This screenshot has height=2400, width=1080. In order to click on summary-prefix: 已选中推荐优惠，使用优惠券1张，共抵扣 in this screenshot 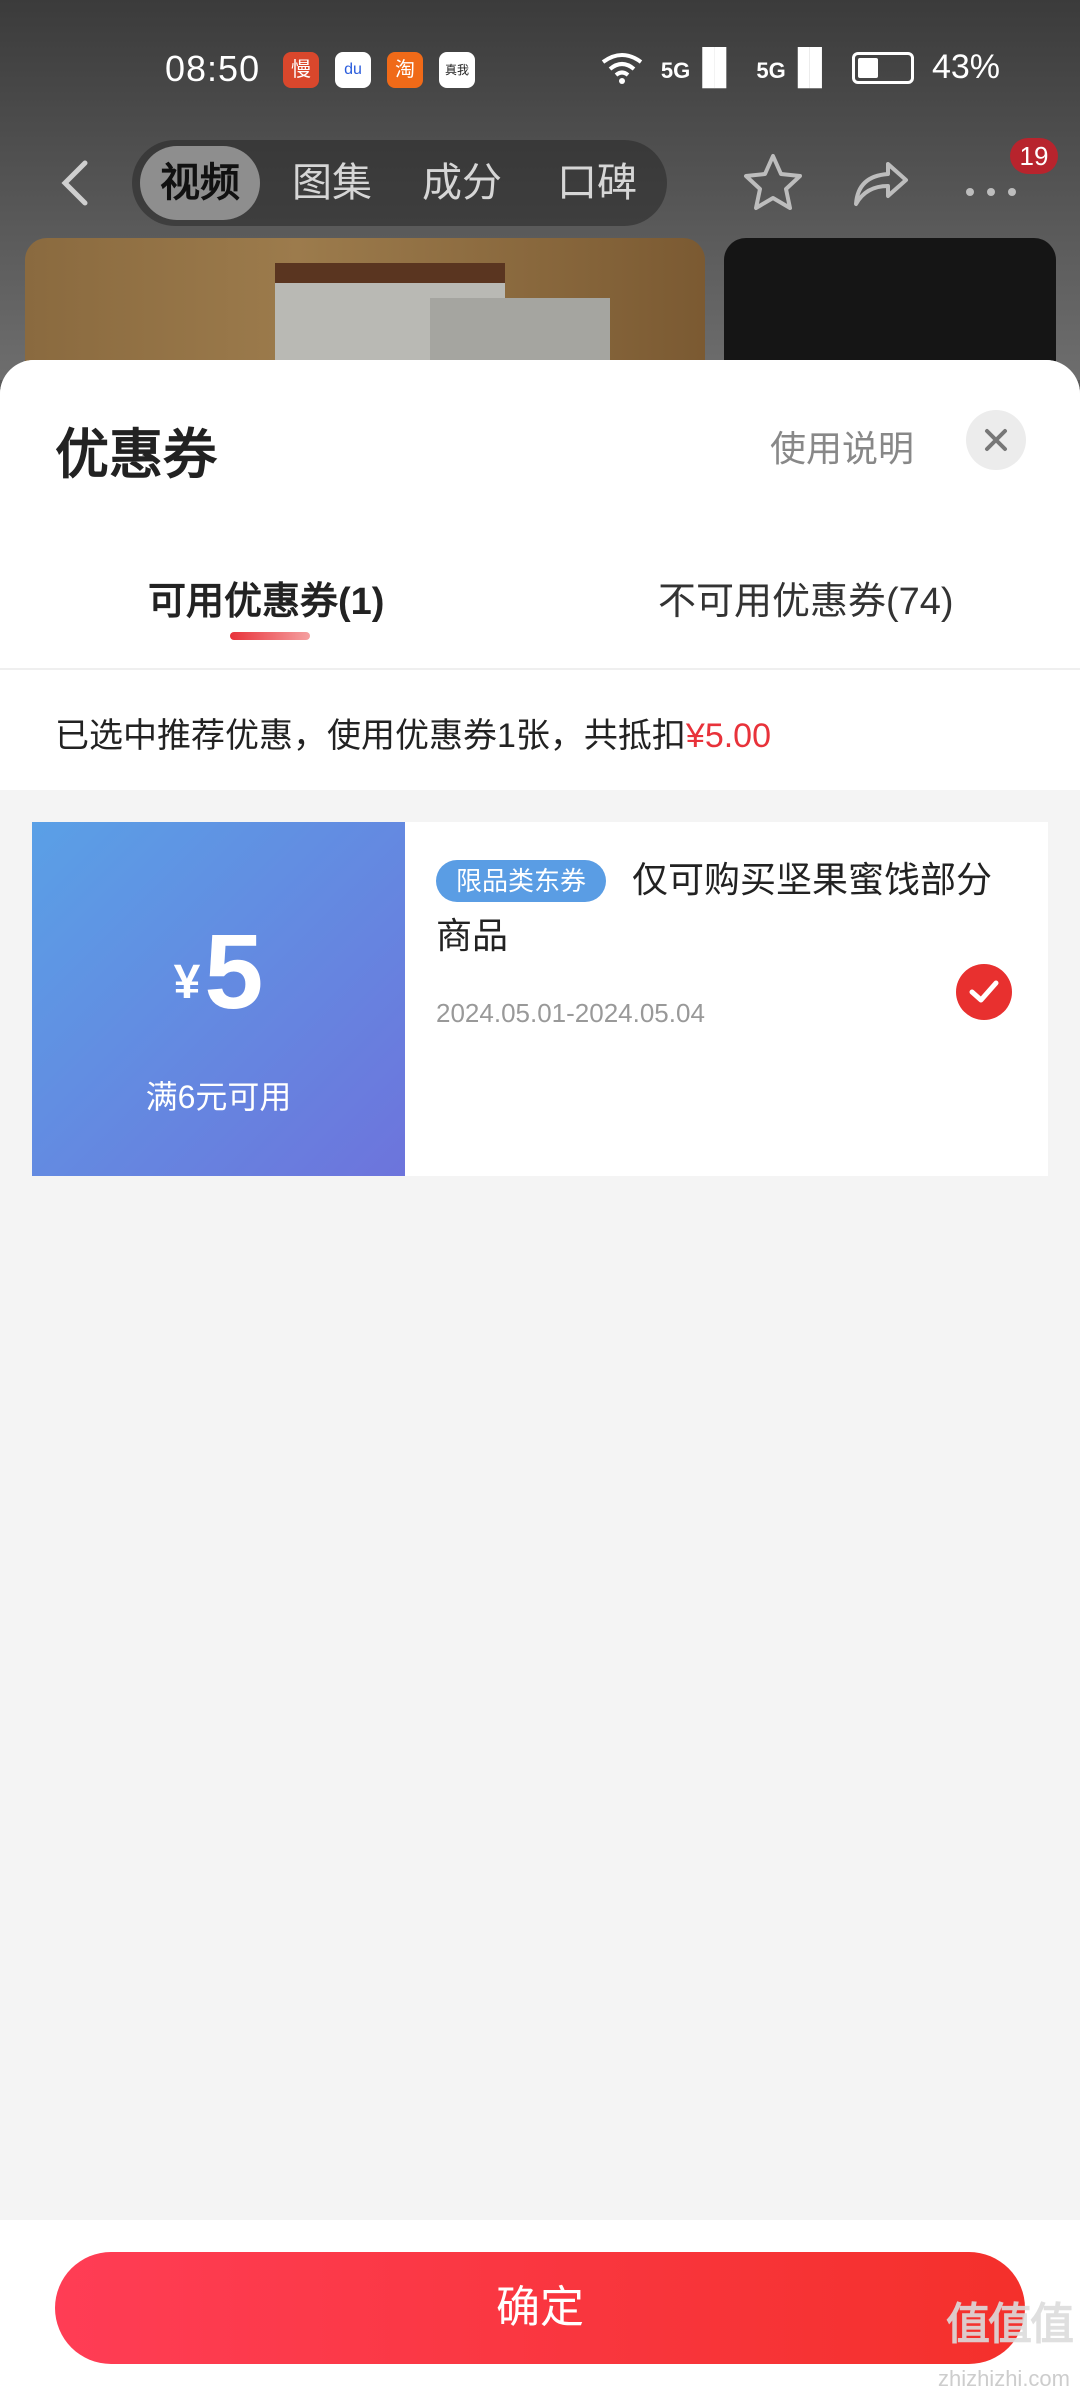, I will do `click(370, 736)`.